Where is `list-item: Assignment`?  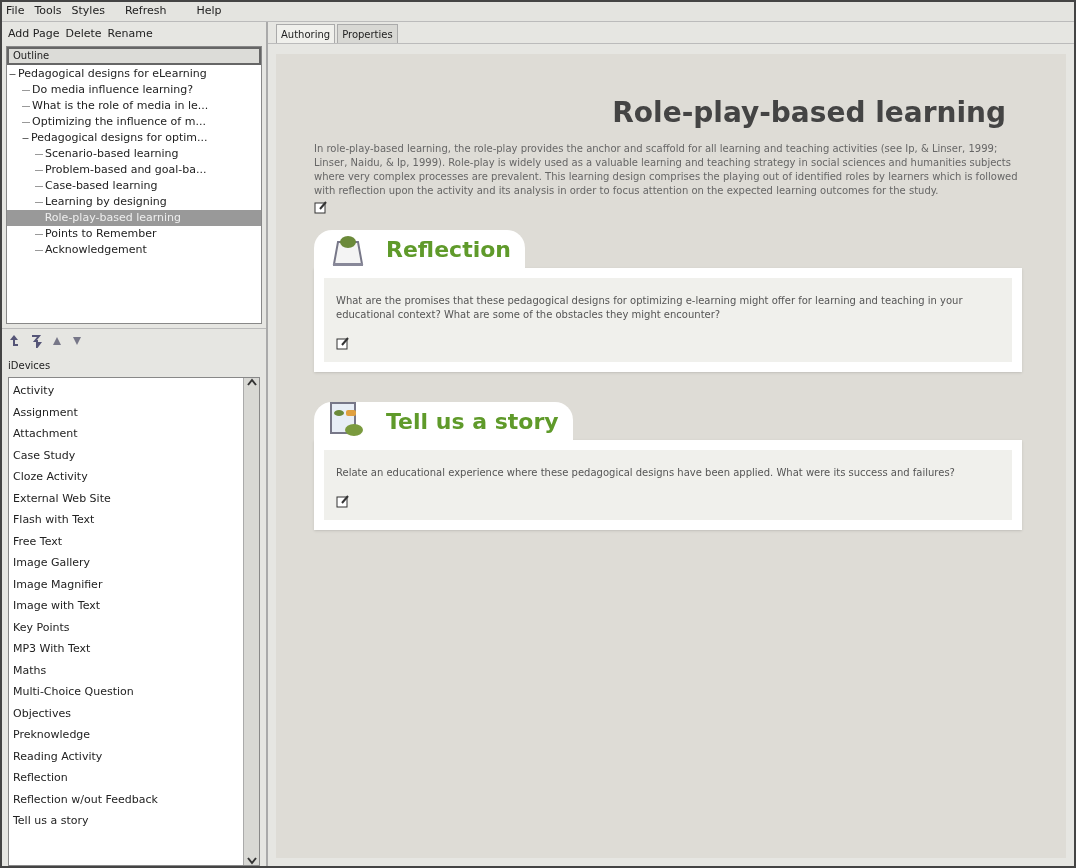 list-item: Assignment is located at coordinates (128, 412).